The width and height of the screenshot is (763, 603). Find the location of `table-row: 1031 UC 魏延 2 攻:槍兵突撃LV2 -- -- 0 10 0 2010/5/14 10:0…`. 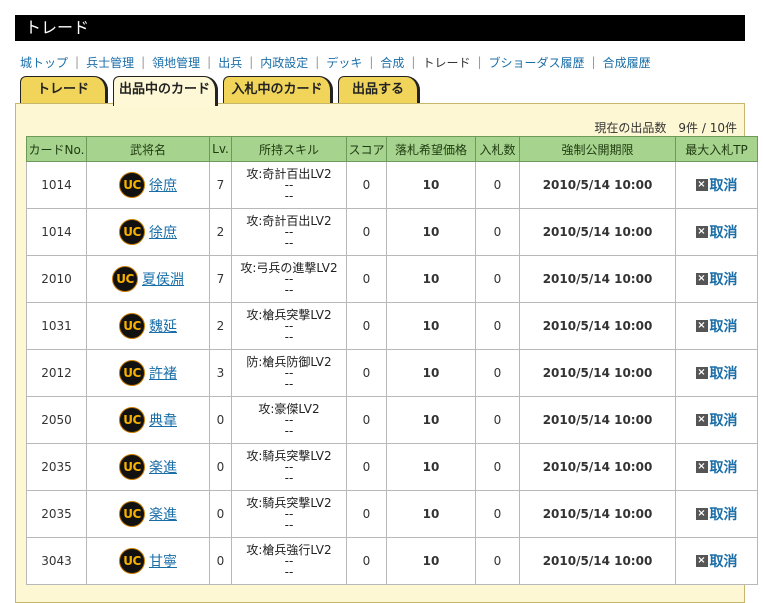

table-row: 1031 UC 魏延 2 攻:槍兵突撃LV2 -- -- 0 10 0 2010/5/14 10:0… is located at coordinates (392, 326).